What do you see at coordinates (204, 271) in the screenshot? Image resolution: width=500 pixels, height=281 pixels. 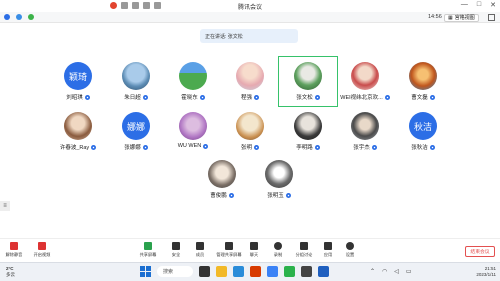 I see `task-view-icon` at bounding box center [204, 271].